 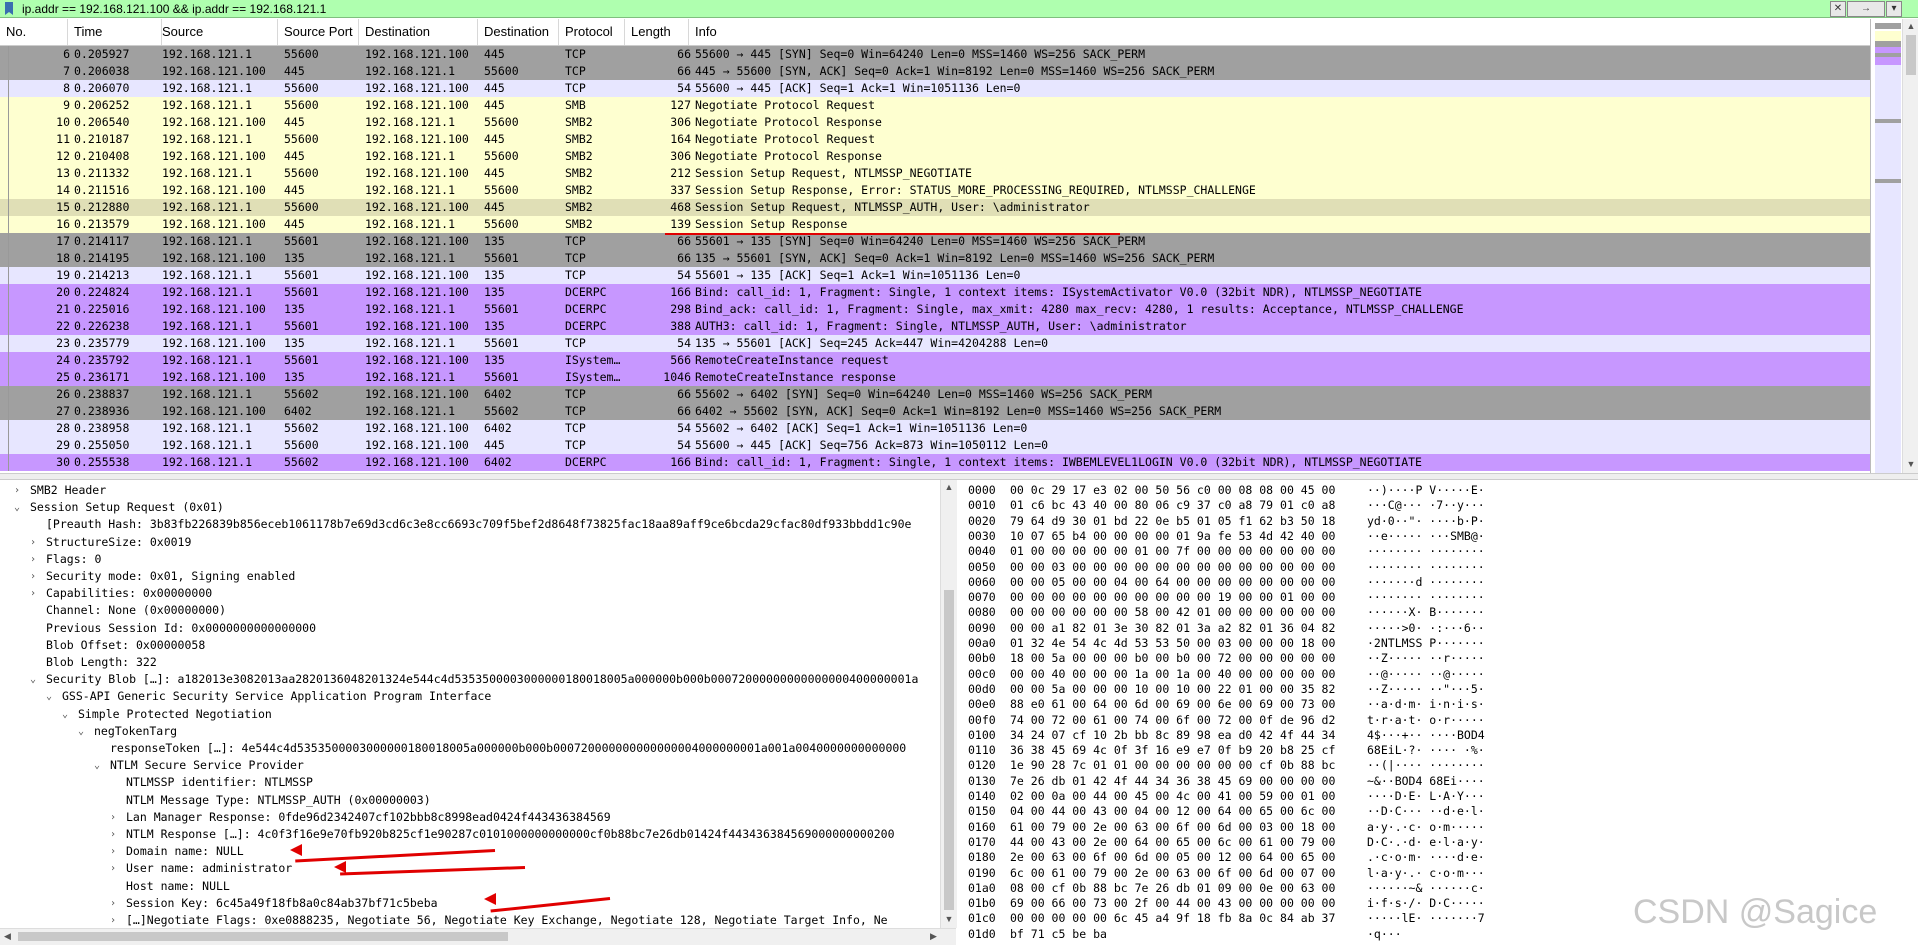 What do you see at coordinates (63, 292) in the screenshot?
I see `cell-no: 20` at bounding box center [63, 292].